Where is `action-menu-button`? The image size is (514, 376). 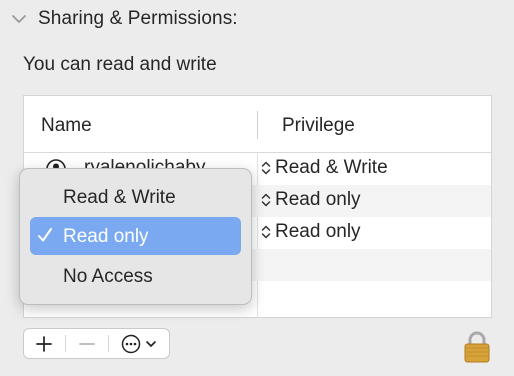 action-menu-button is located at coordinates (139, 343).